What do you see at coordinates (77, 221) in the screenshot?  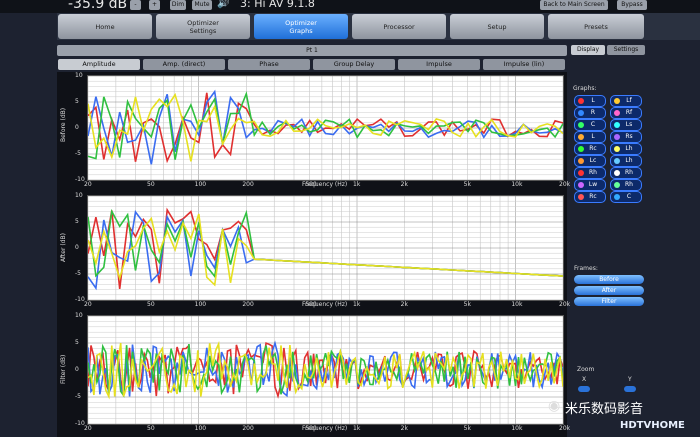 I see `y-tick-label: 5` at bounding box center [77, 221].